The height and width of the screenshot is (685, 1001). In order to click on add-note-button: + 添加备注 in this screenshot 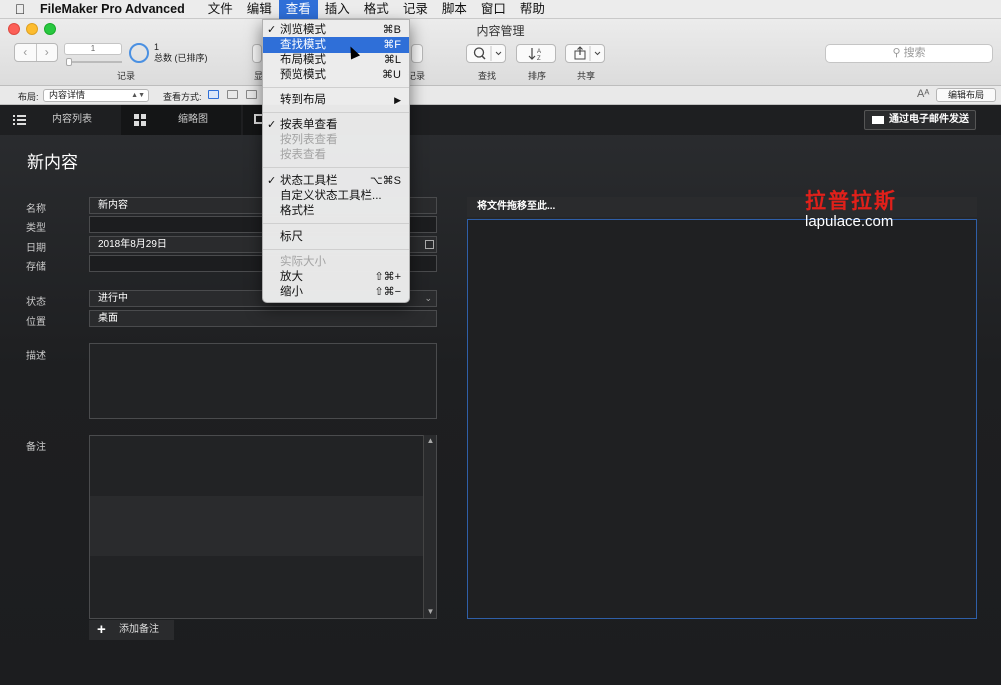, I will do `click(131, 630)`.